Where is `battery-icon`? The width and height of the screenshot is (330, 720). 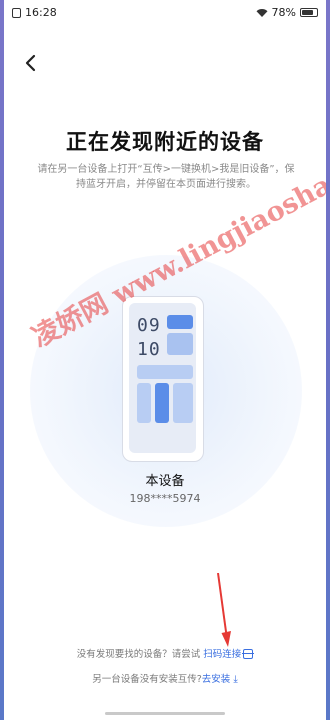 battery-icon is located at coordinates (309, 12).